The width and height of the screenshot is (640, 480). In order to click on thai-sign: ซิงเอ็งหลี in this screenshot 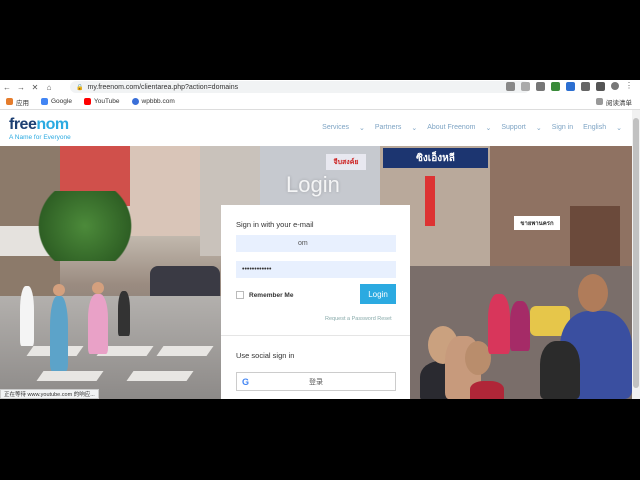, I will do `click(435, 158)`.